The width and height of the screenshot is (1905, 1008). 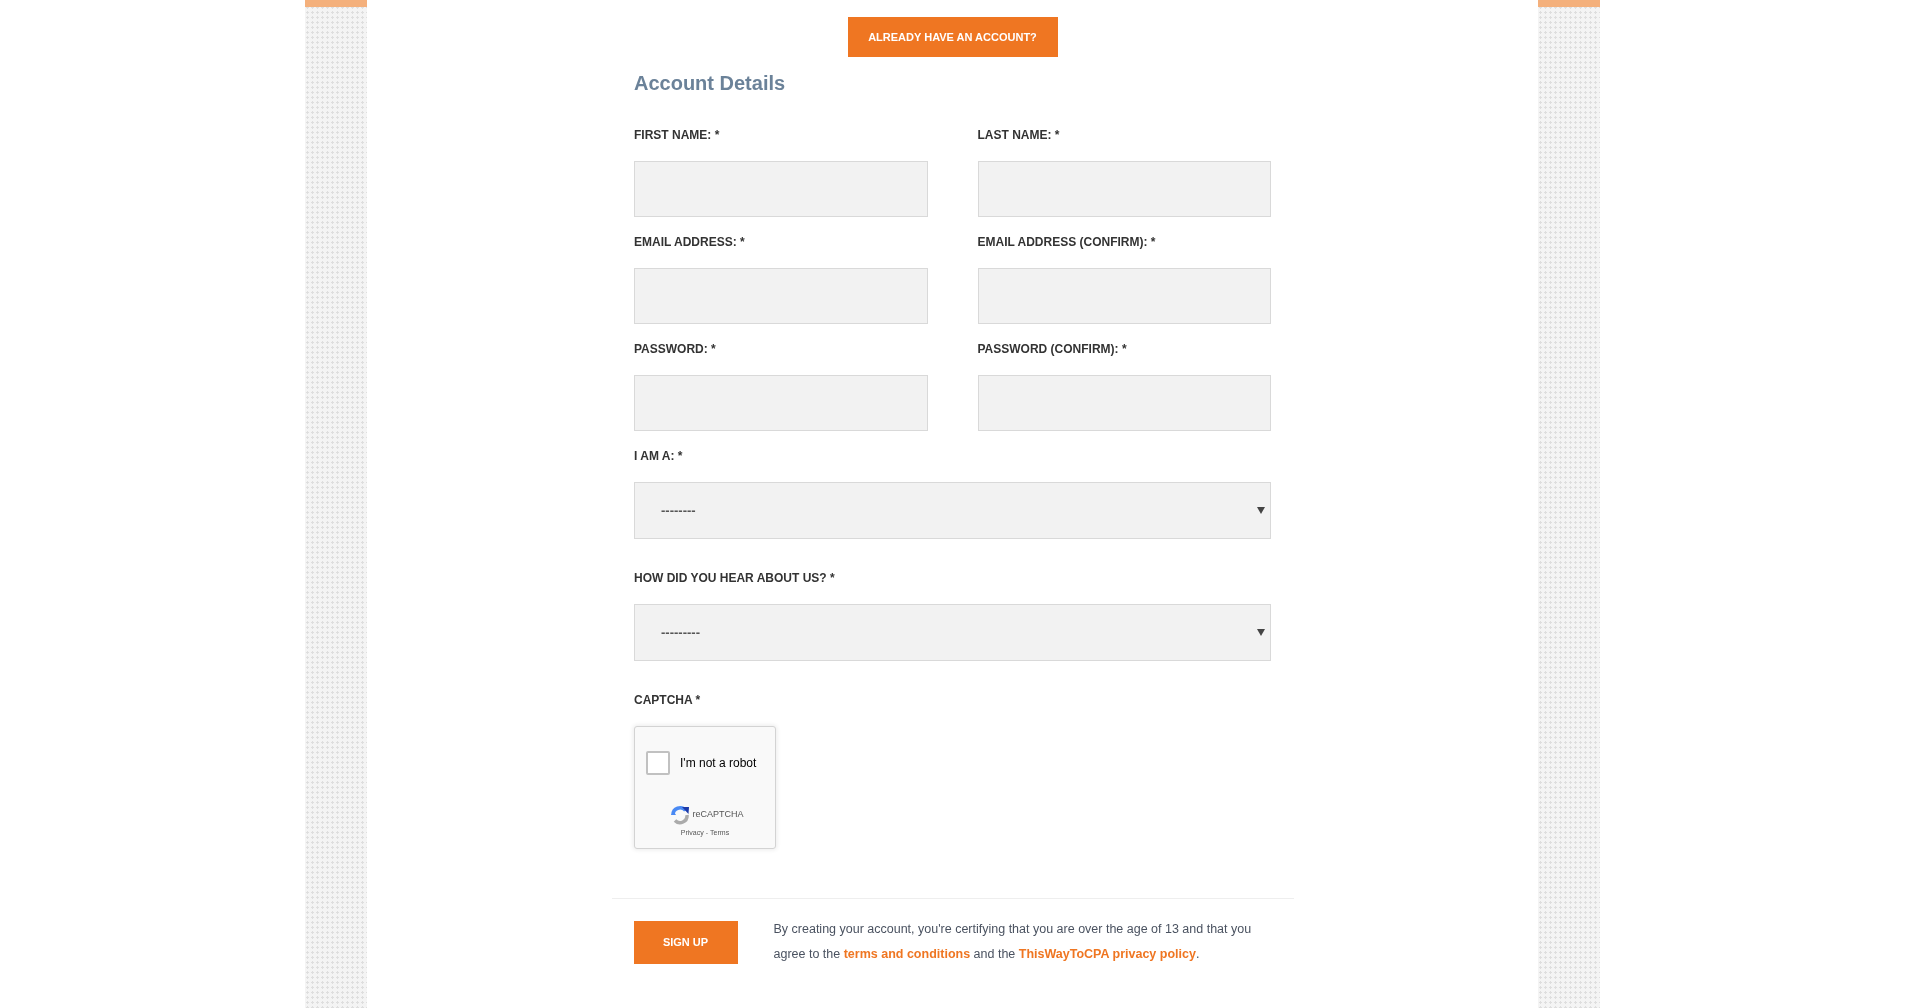 What do you see at coordinates (952, 510) in the screenshot?
I see `dropdown: --------` at bounding box center [952, 510].